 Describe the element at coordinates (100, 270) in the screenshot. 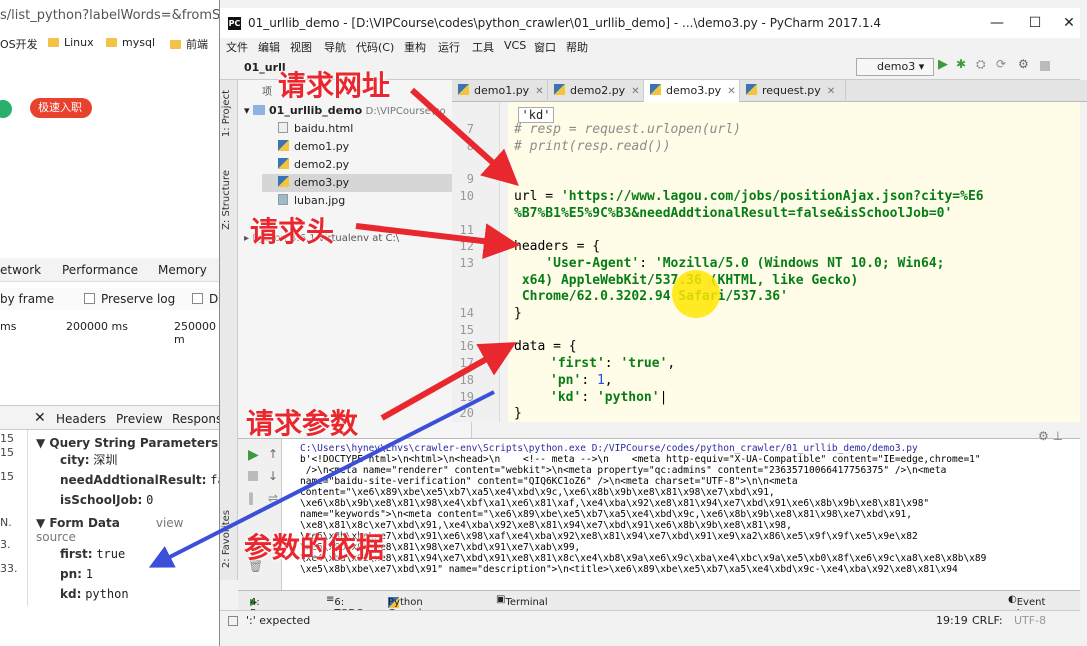

I see `tab-performance: Performance` at that location.